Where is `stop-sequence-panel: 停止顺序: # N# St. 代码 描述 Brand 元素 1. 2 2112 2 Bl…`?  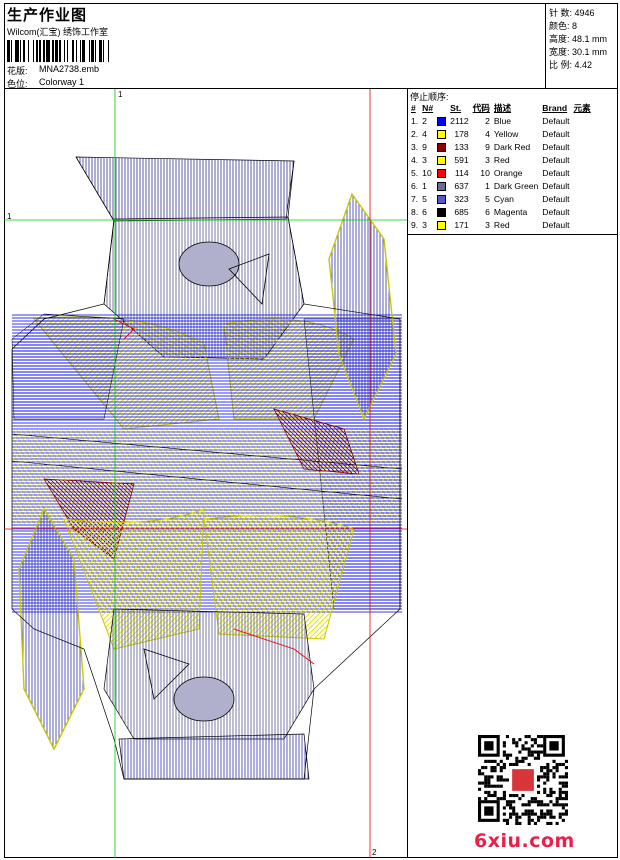 stop-sequence-panel: 停止顺序: # N# St. 代码 描述 Brand 元素 1. 2 2112 2 Bl… is located at coordinates (513, 162).